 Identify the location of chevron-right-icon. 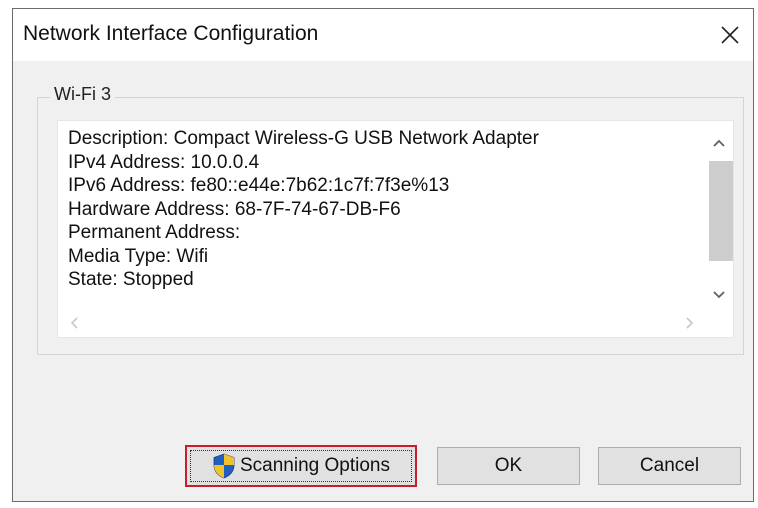
(690, 323).